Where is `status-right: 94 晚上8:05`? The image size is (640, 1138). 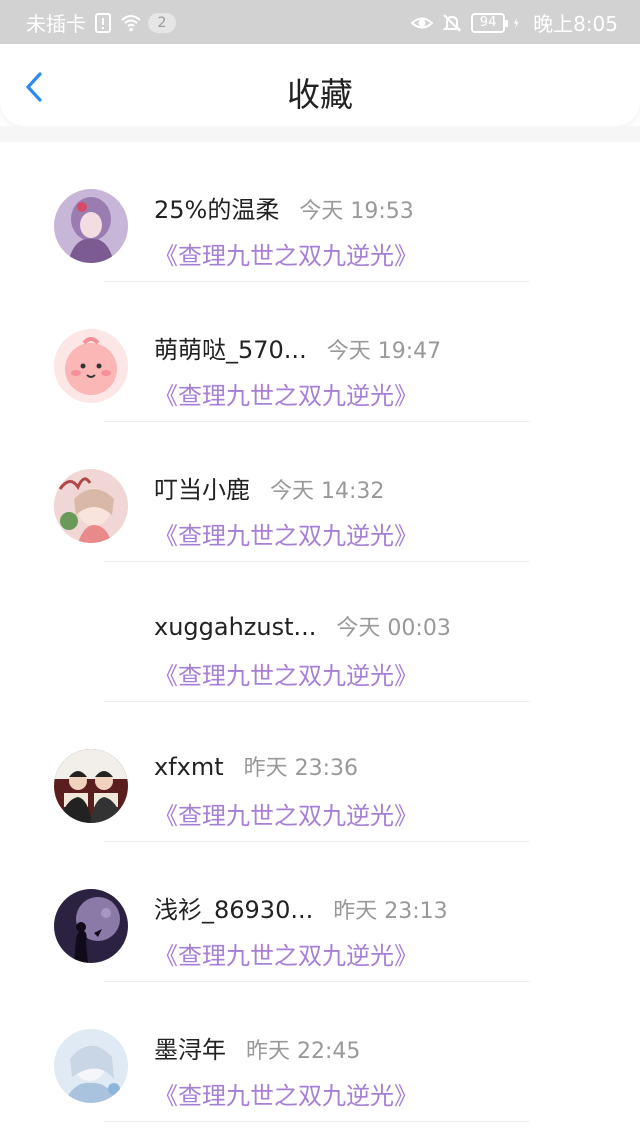 status-right: 94 晚上8:05 is located at coordinates (514, 22).